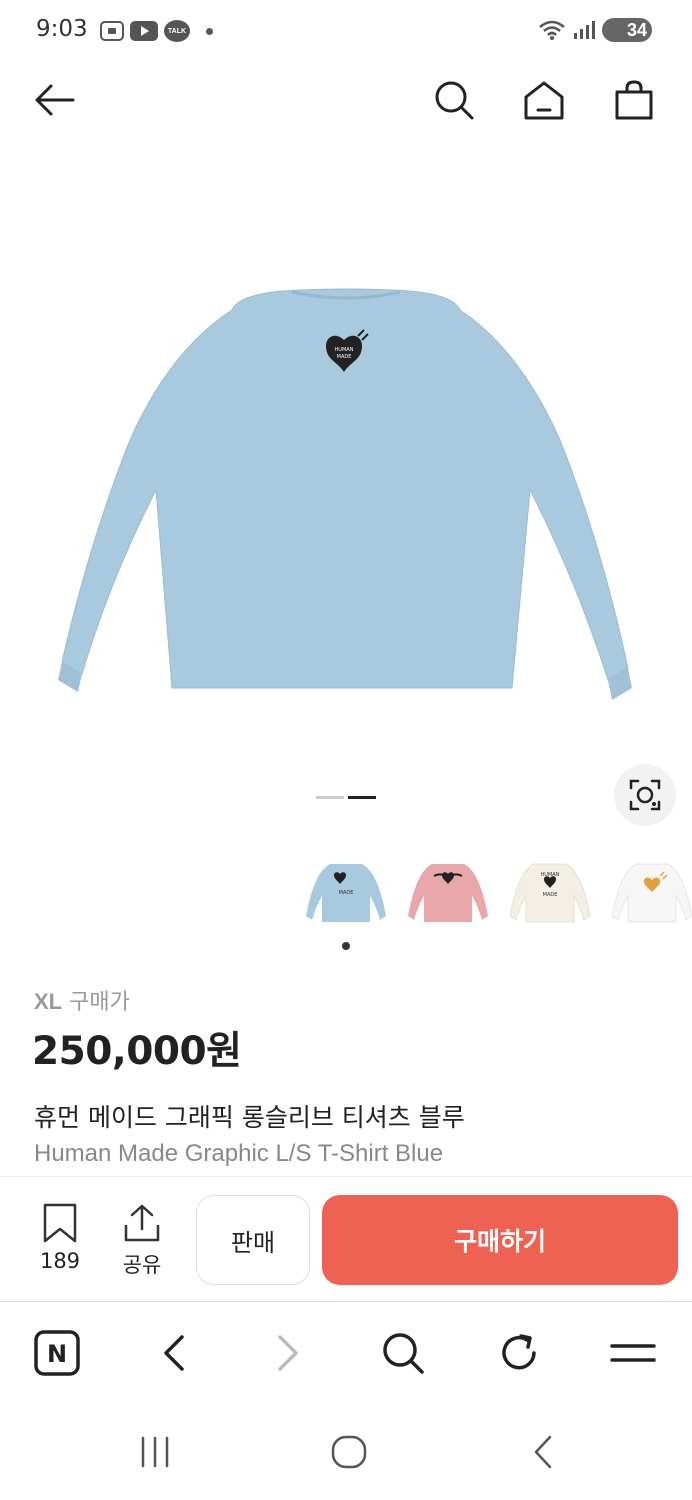  I want to click on home-nav-button, so click(349, 1452).